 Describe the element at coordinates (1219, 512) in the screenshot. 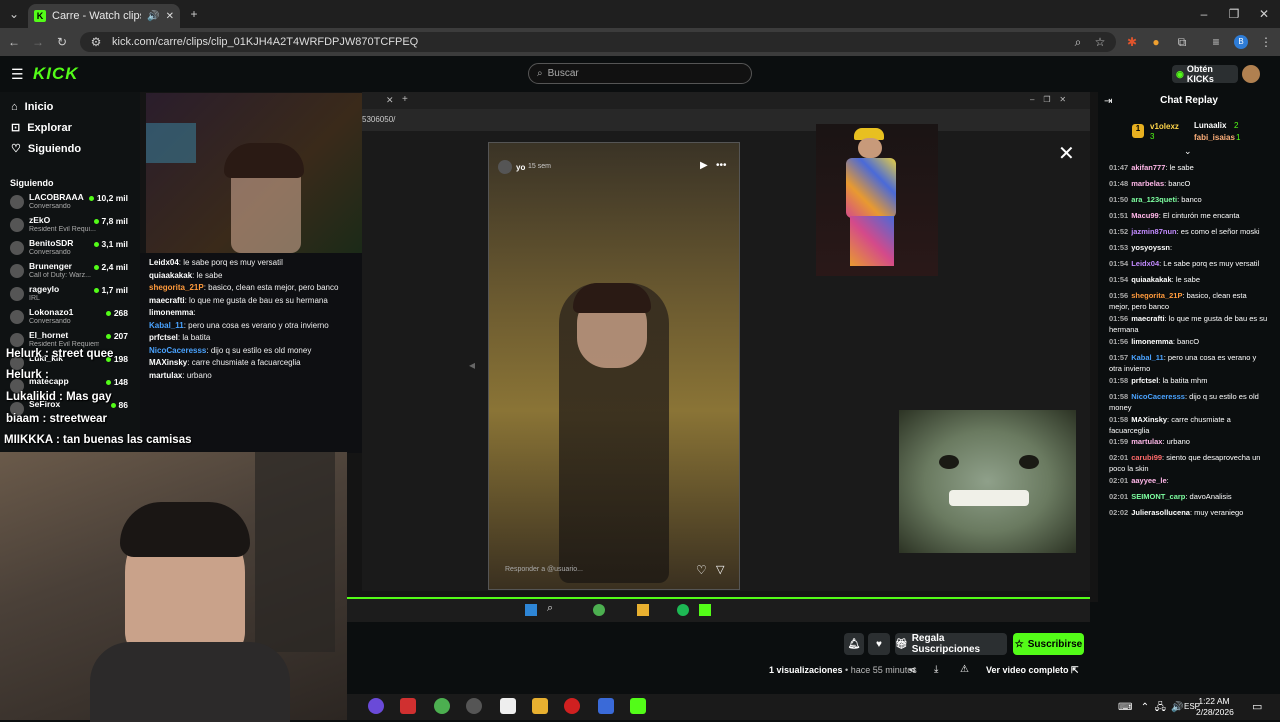

I see `chat-text: muy veraniego` at that location.